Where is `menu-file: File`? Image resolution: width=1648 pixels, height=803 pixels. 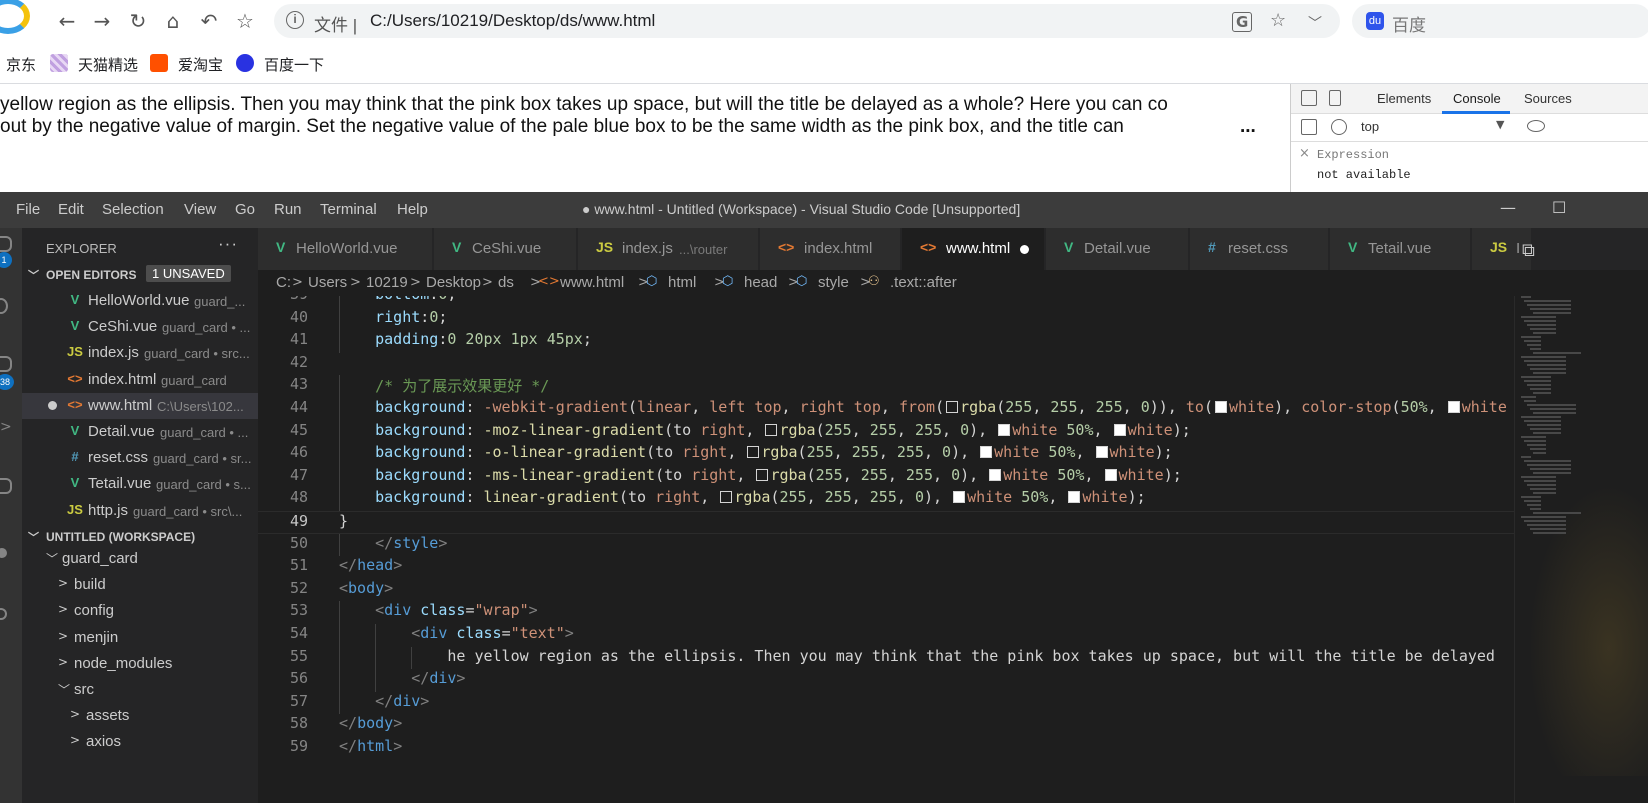 menu-file: File is located at coordinates (28, 209).